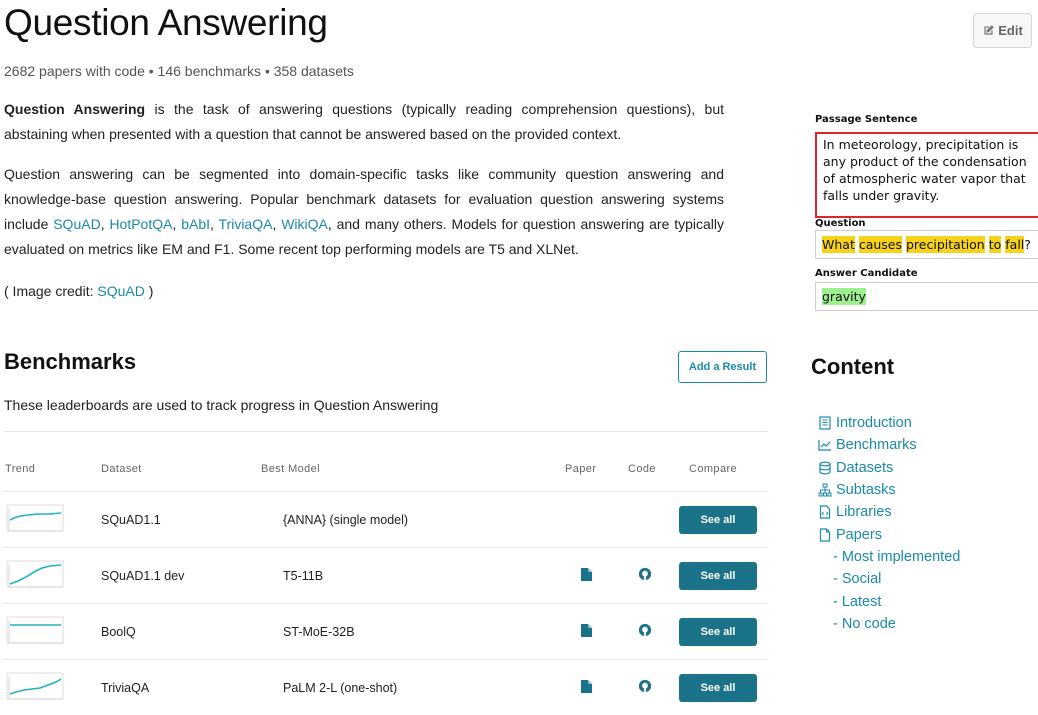 The image size is (1038, 715). I want to click on table-row: SQuAD1.1 dev T5-11B See all, so click(385, 576).